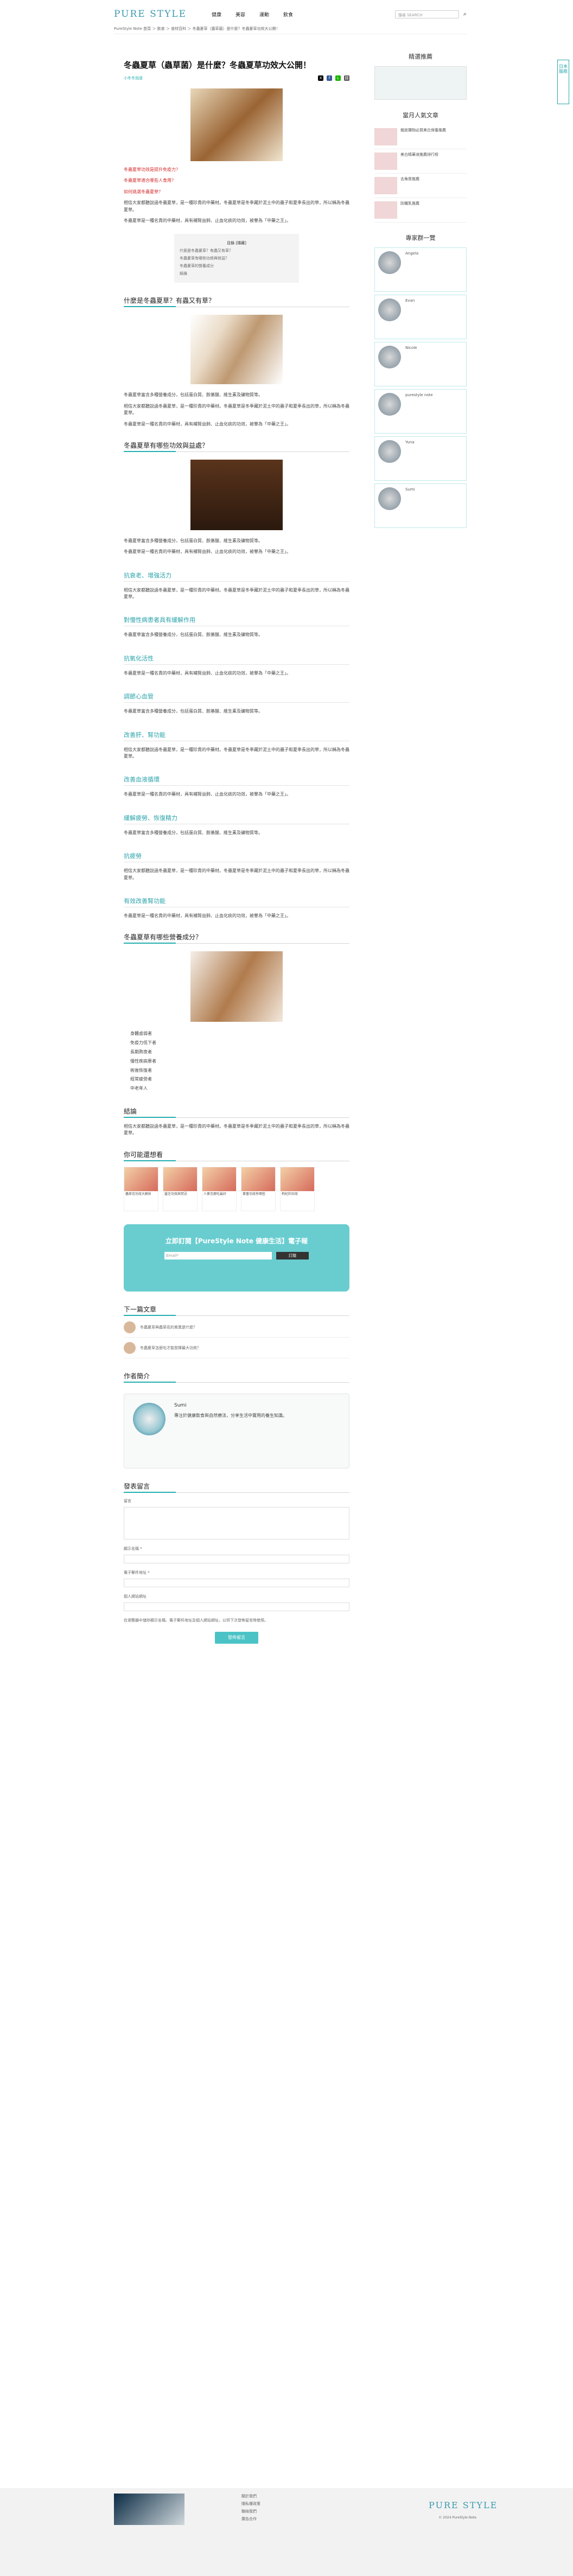 The width and height of the screenshot is (573, 2576). Describe the element at coordinates (288, 15) in the screenshot. I see `nav-food: 飲食` at that location.